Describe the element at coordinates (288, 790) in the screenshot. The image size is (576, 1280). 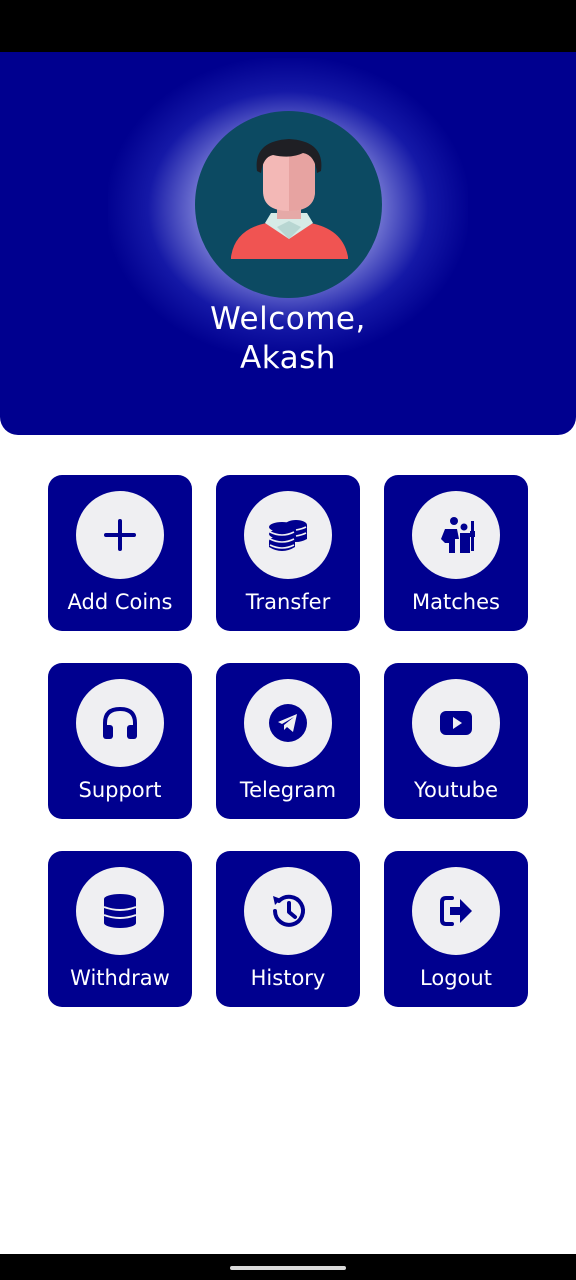
I see `telegram-label: Telegram` at that location.